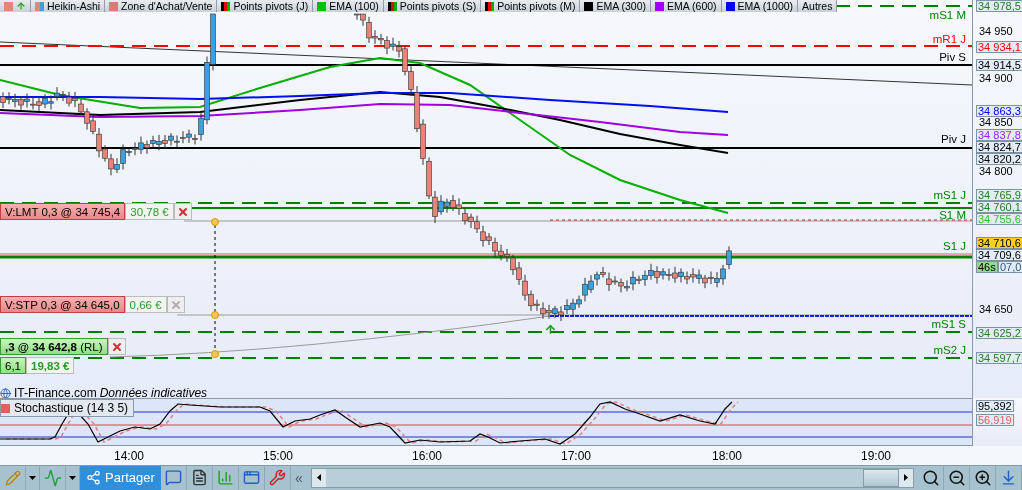 This screenshot has width=1022, height=490. Describe the element at coordinates (74, 6) in the screenshot. I see `legend-label: Heikin-Ashi` at that location.